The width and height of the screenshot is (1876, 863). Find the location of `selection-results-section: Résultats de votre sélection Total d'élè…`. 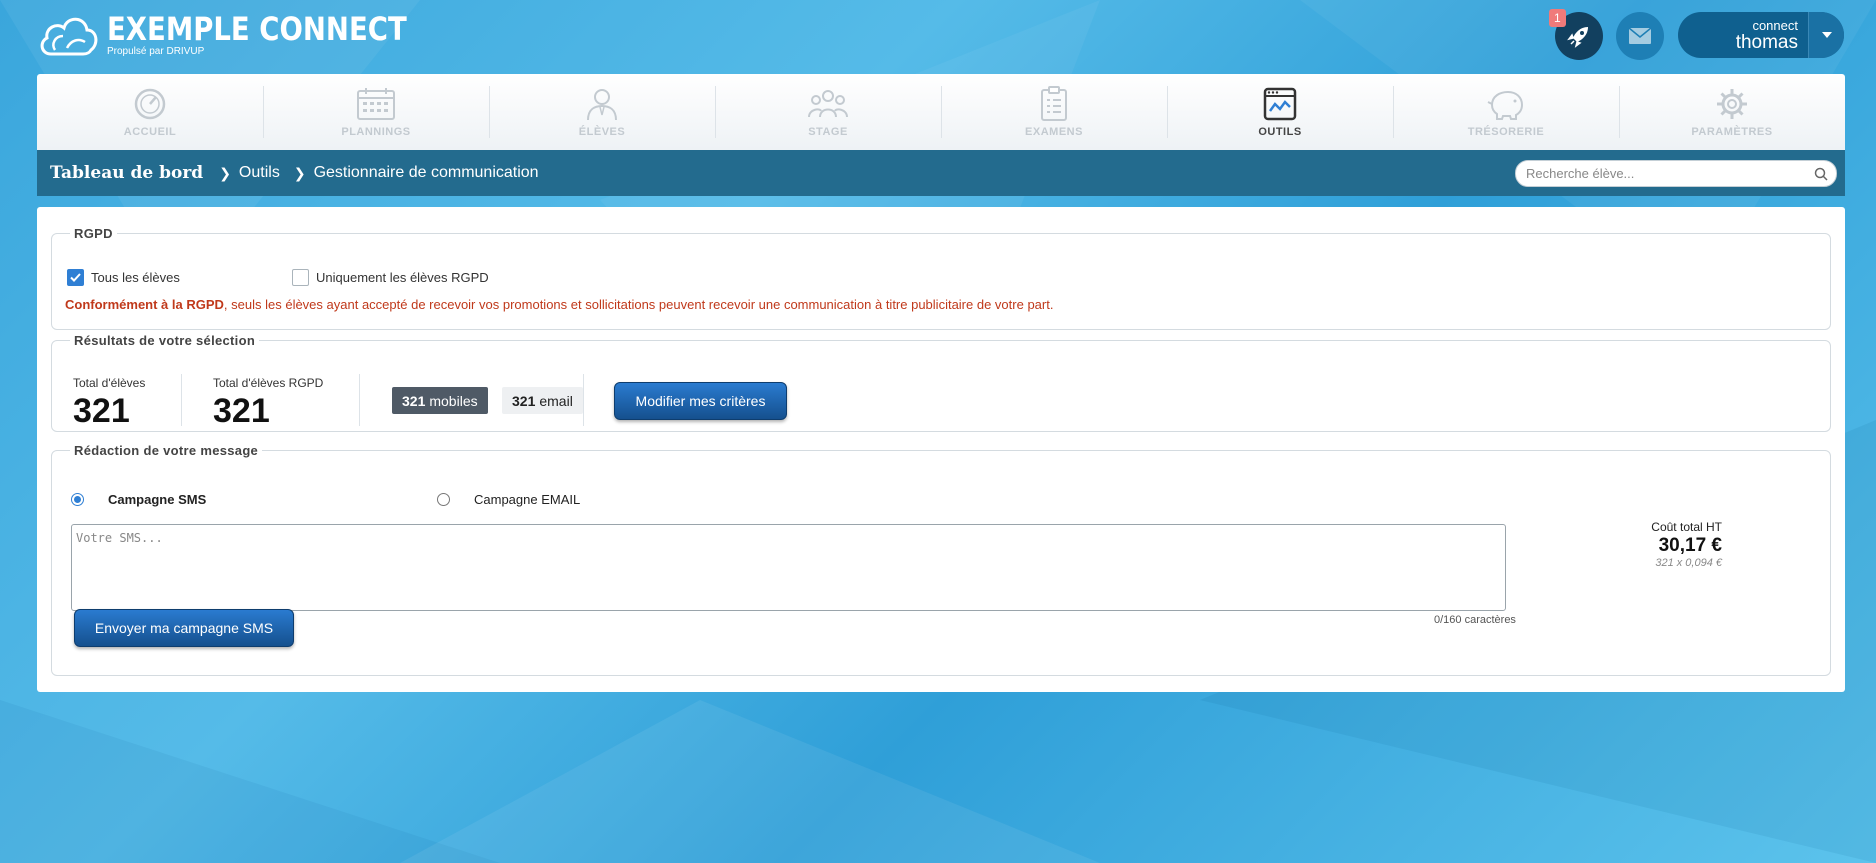

selection-results-section: Résultats de votre sélection Total d'élè… is located at coordinates (941, 382).